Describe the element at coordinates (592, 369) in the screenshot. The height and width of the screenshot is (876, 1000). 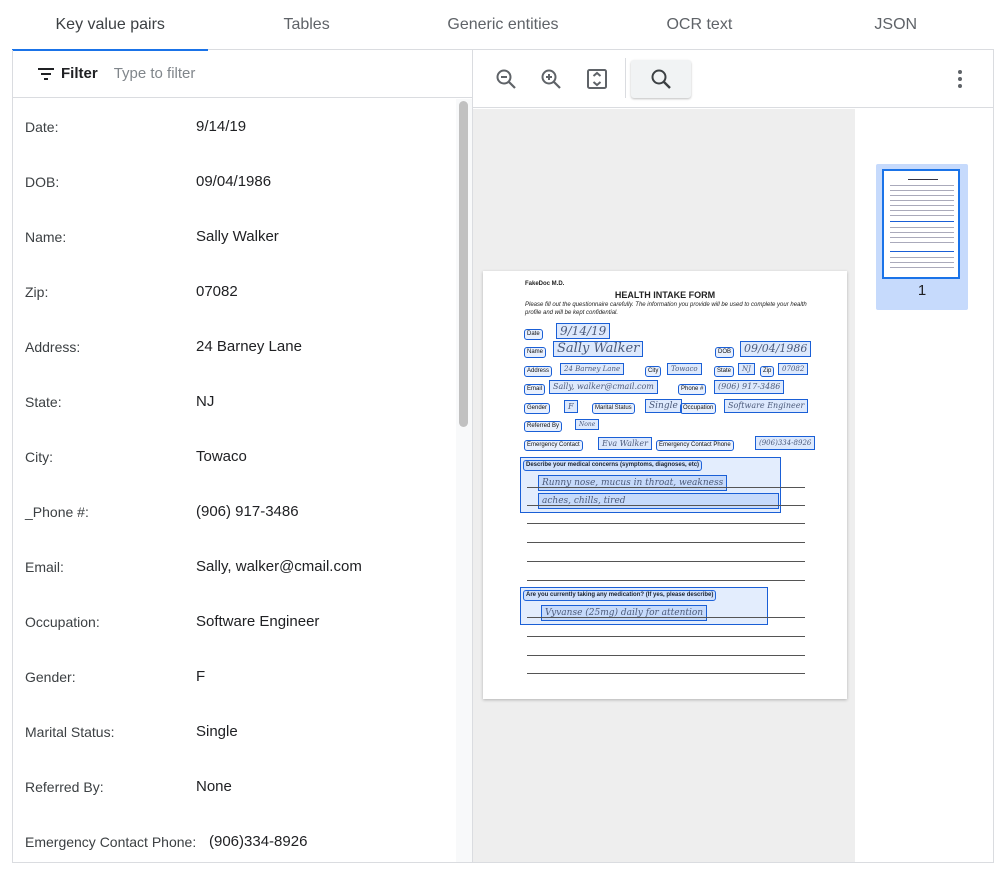
I see `form-value-address: 24 Barney Lane` at that location.